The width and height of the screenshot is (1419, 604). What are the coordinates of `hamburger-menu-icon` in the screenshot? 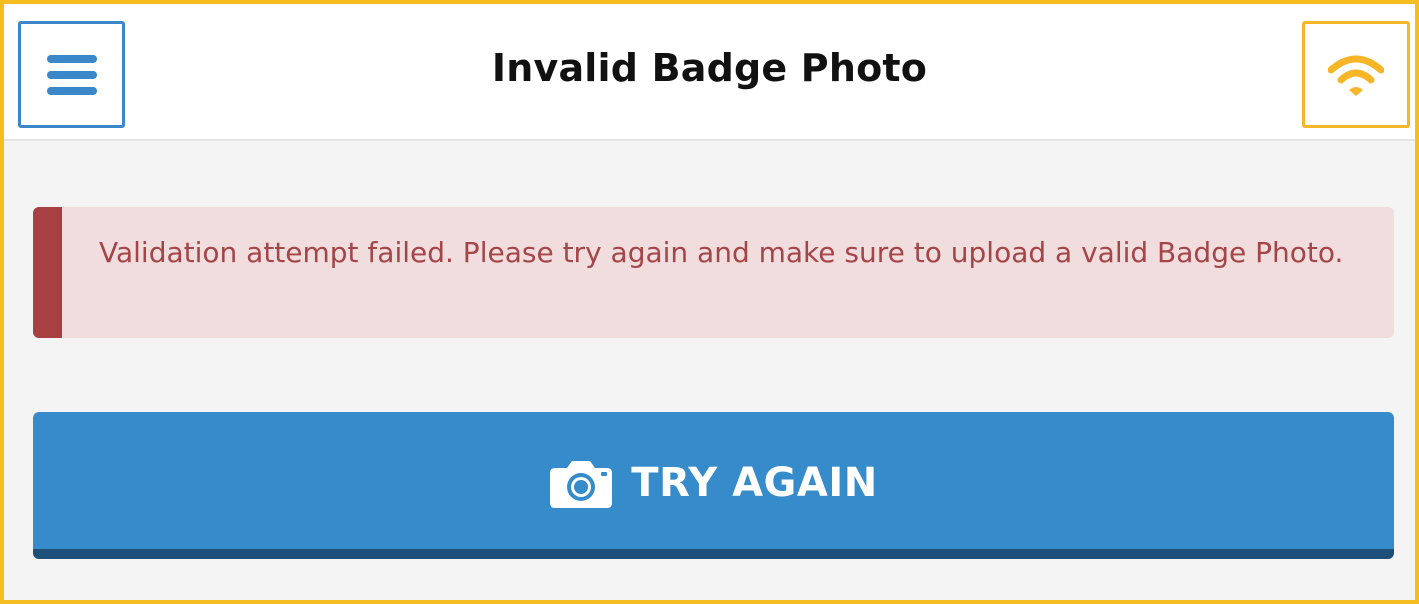 It's located at (71, 74).